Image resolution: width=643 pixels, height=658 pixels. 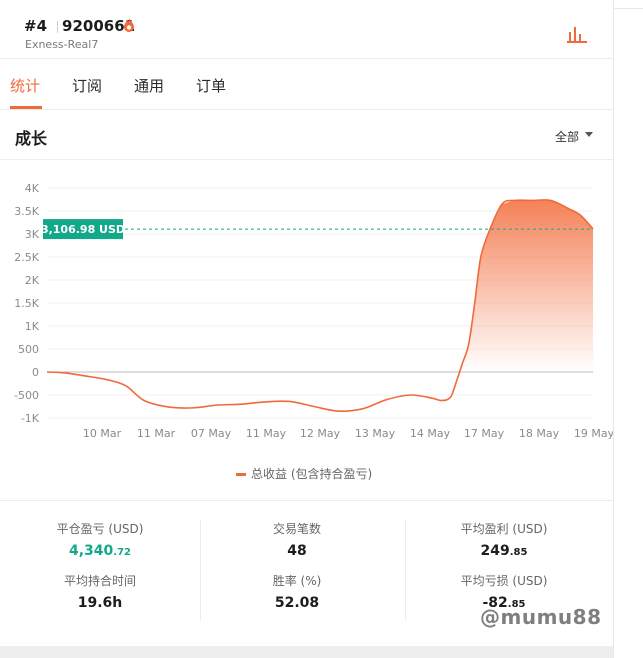 What do you see at coordinates (375, 433) in the screenshot?
I see `x-tick-label: 13 May` at bounding box center [375, 433].